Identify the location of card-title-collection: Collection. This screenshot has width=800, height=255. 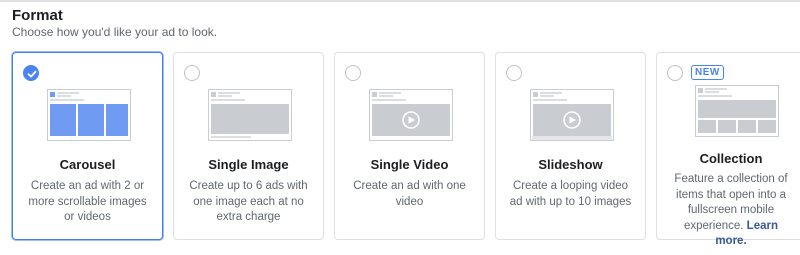
(731, 158).